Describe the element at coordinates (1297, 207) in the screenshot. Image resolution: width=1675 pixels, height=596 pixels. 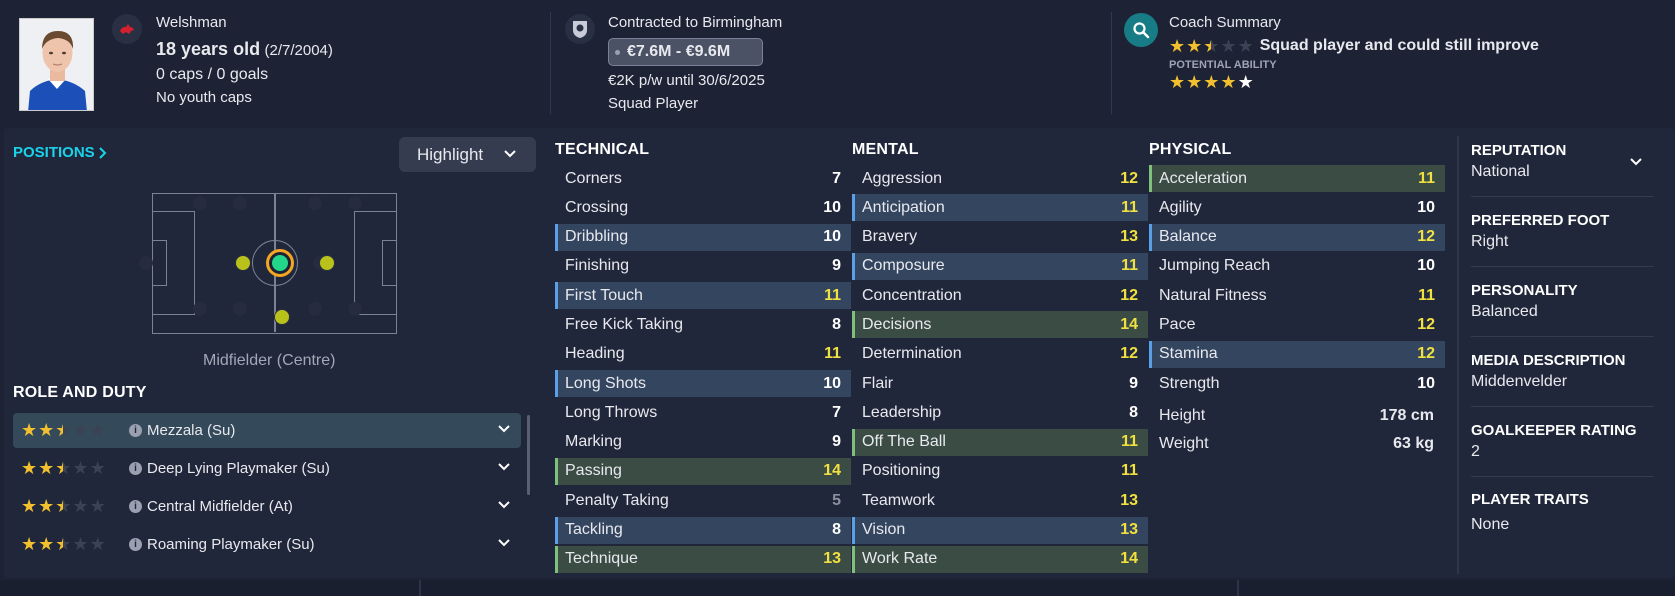
I see `attribute-row: Agility 10` at that location.